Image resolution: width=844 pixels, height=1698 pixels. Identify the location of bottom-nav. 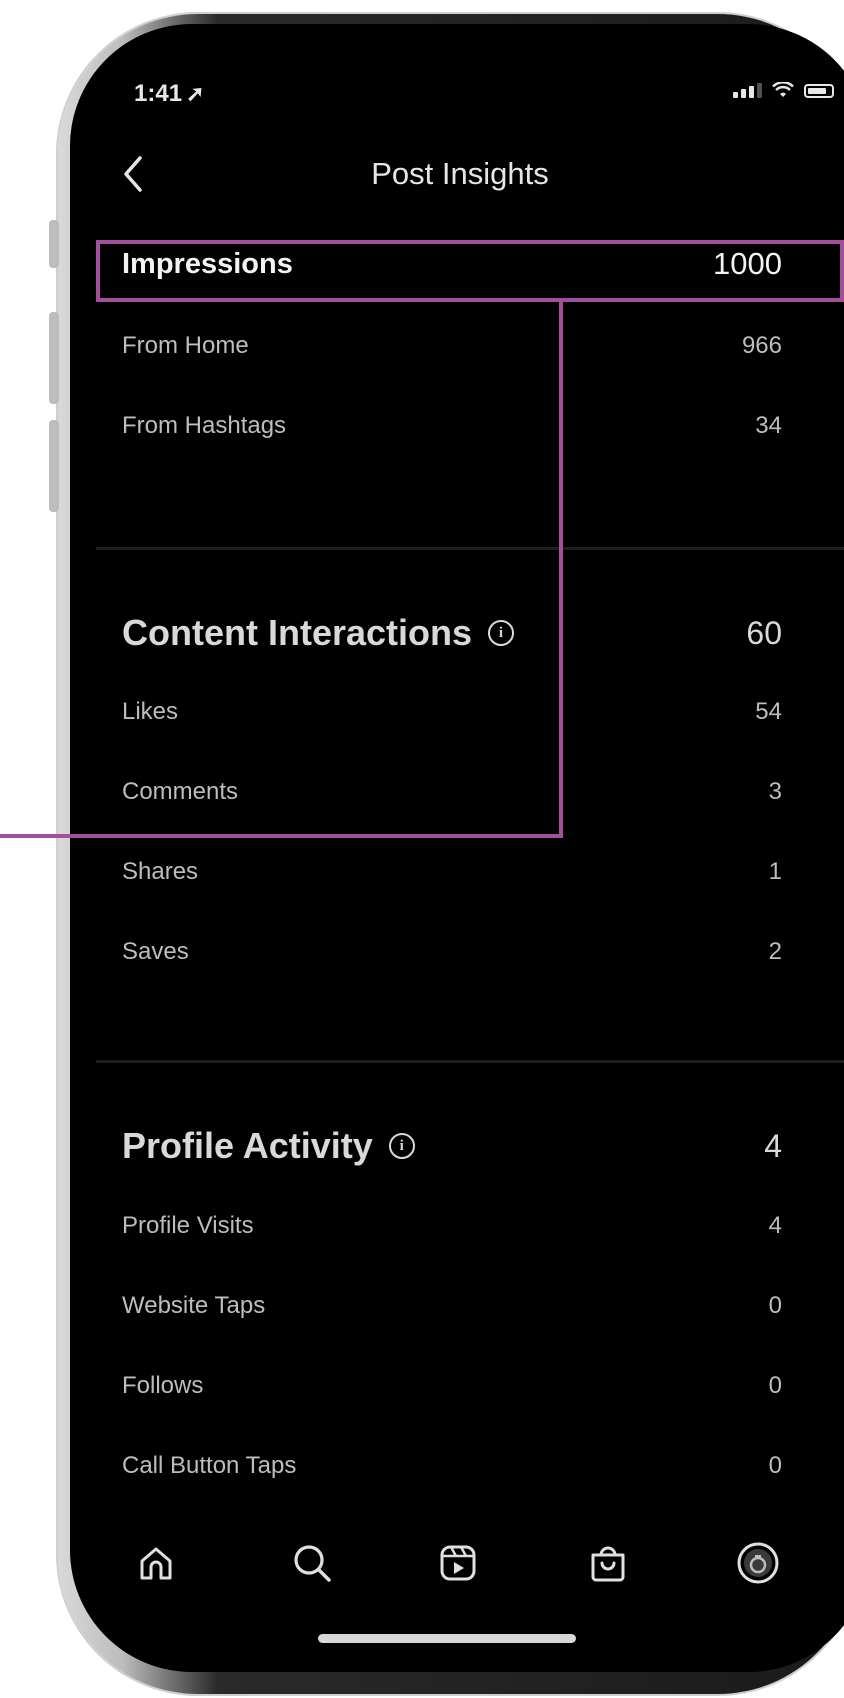
(457, 1567).